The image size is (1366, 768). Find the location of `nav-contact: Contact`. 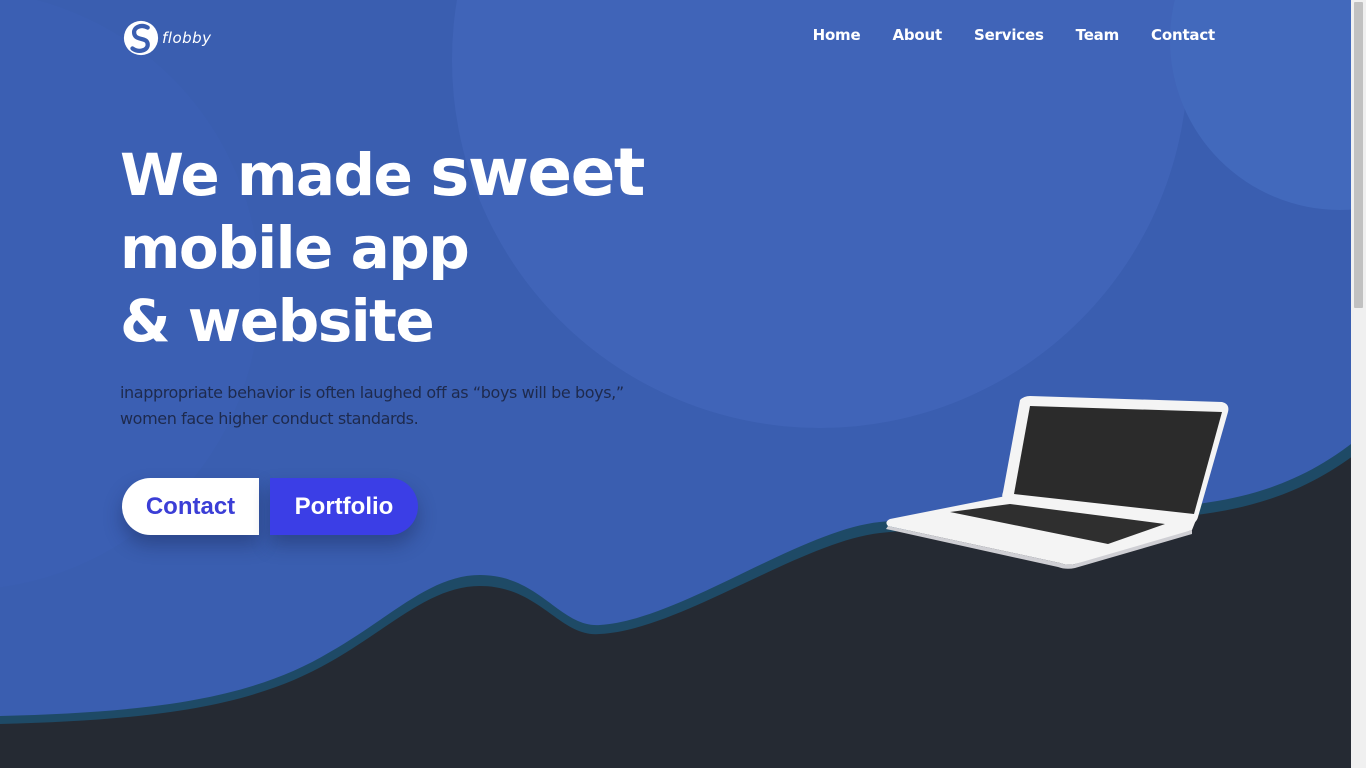

nav-contact: Contact is located at coordinates (1183, 35).